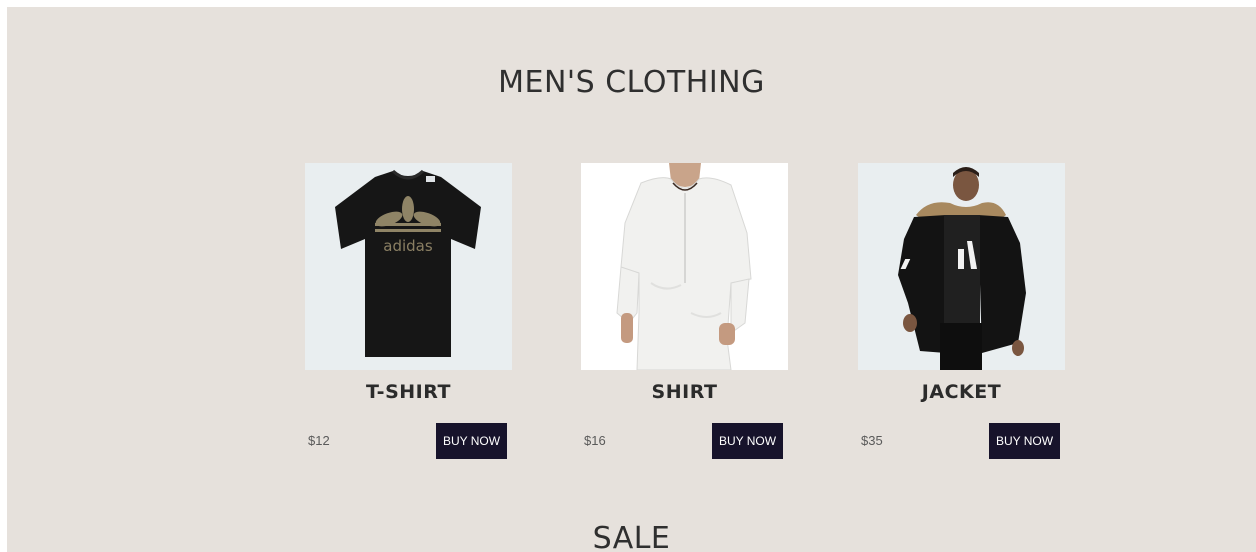 The image size is (1256, 552). What do you see at coordinates (631, 82) in the screenshot?
I see `section-title-mens-clothing: MEN'S CLOTHING` at bounding box center [631, 82].